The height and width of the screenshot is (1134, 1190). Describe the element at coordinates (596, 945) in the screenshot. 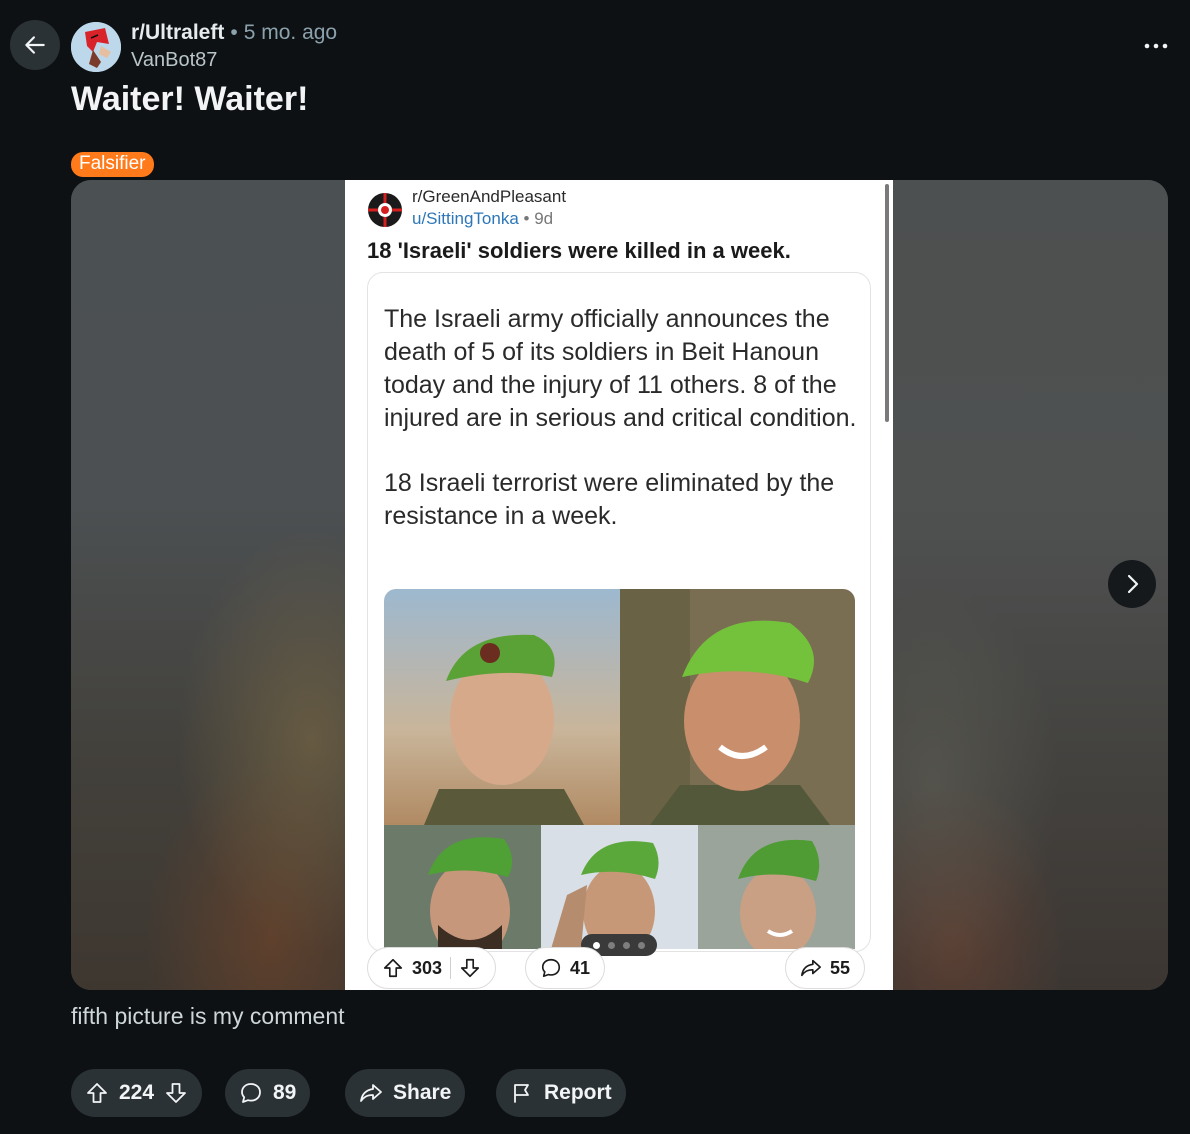

I see `page-dot-active` at that location.